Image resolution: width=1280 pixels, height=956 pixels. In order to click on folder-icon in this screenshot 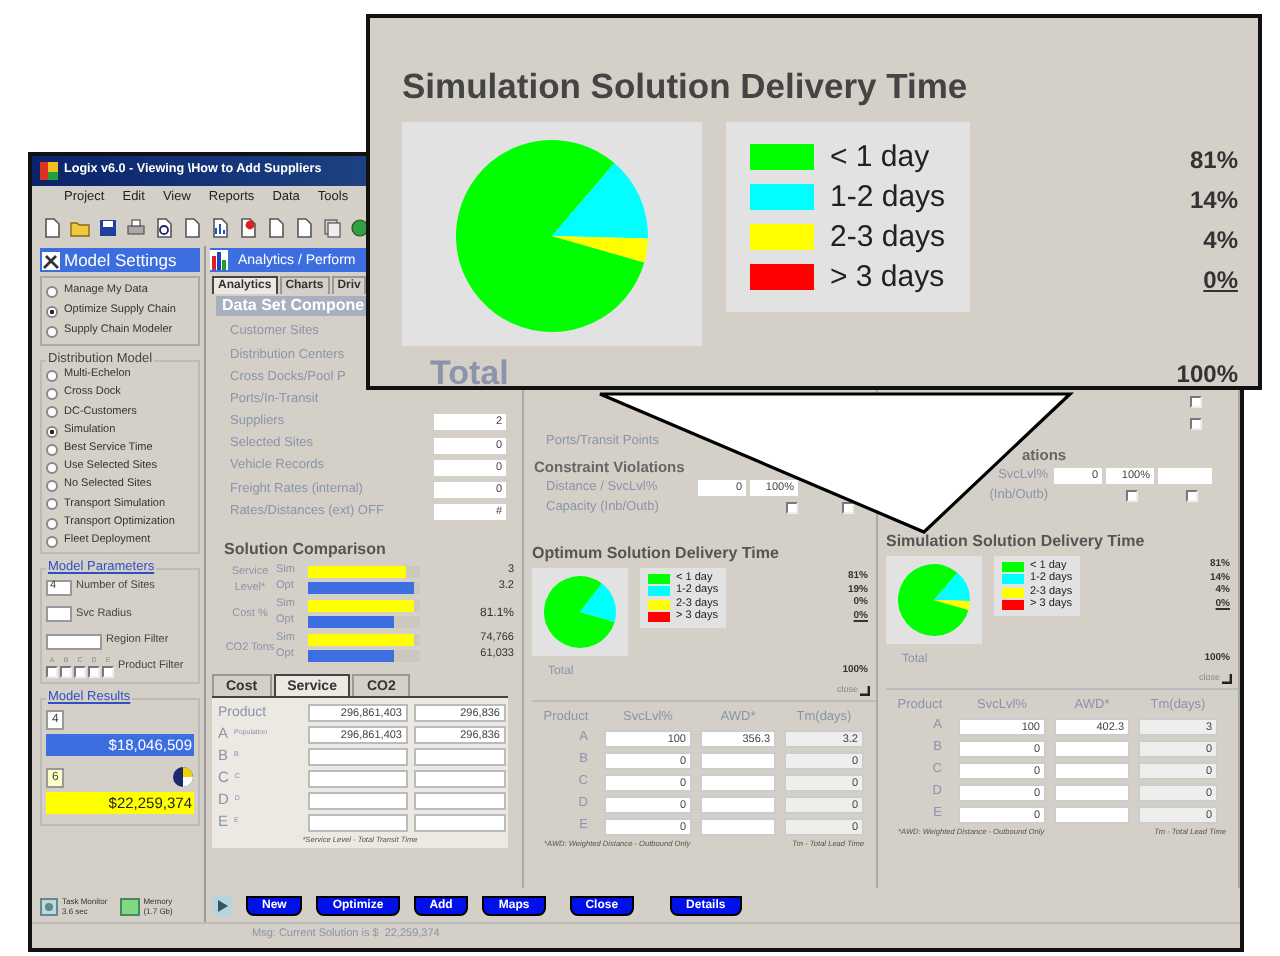, I will do `click(80, 228)`.